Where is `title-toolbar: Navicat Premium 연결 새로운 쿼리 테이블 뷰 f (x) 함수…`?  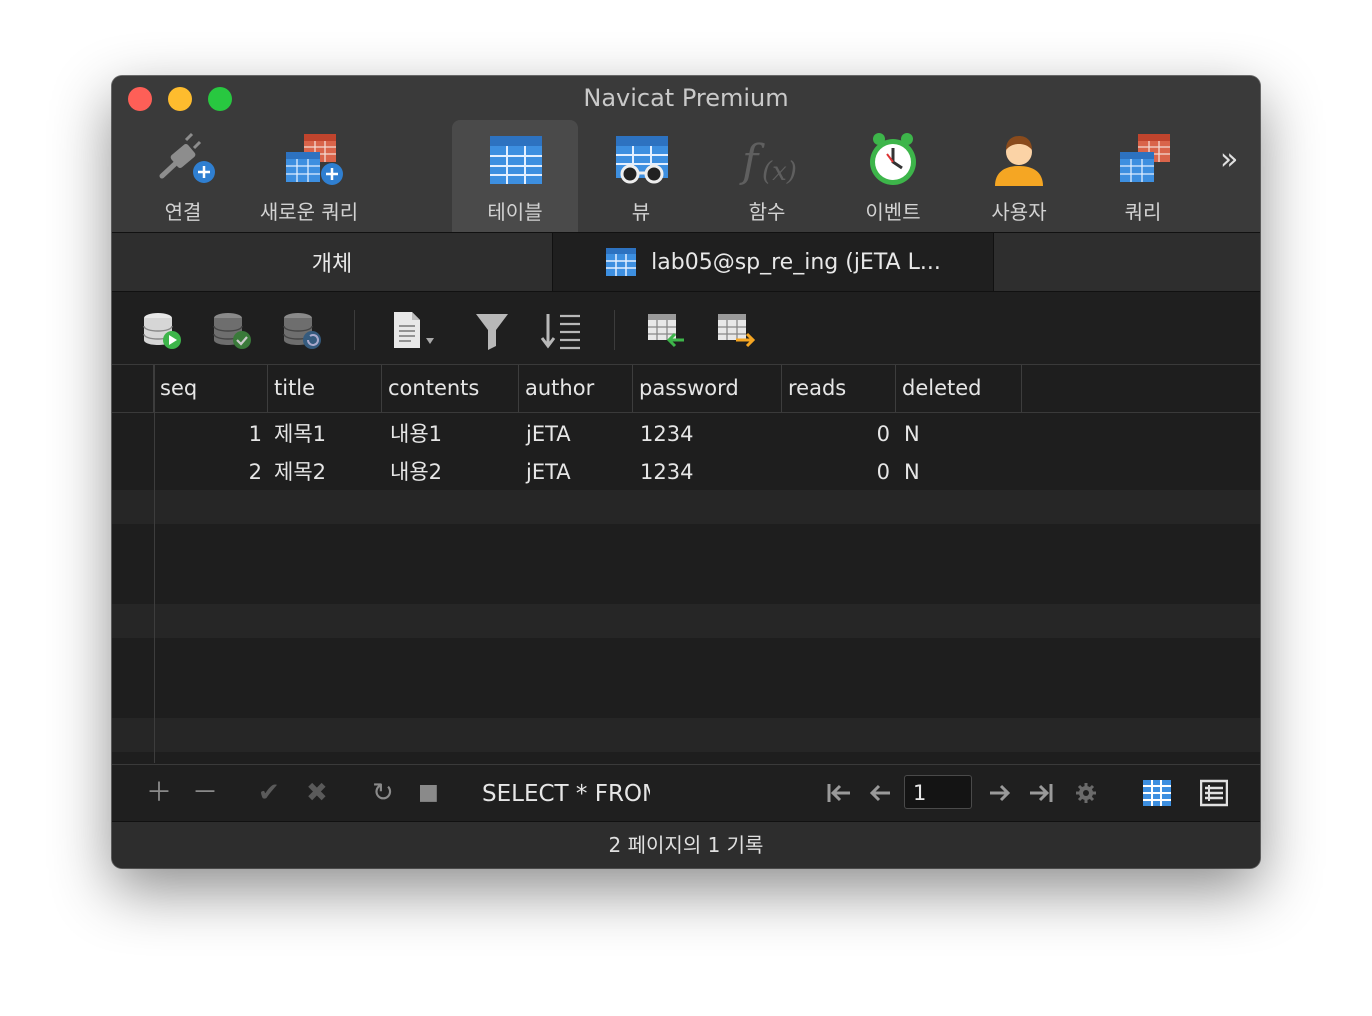 title-toolbar: Navicat Premium 연결 새로운 쿼리 테이블 뷰 f (x) 함수… is located at coordinates (686, 154).